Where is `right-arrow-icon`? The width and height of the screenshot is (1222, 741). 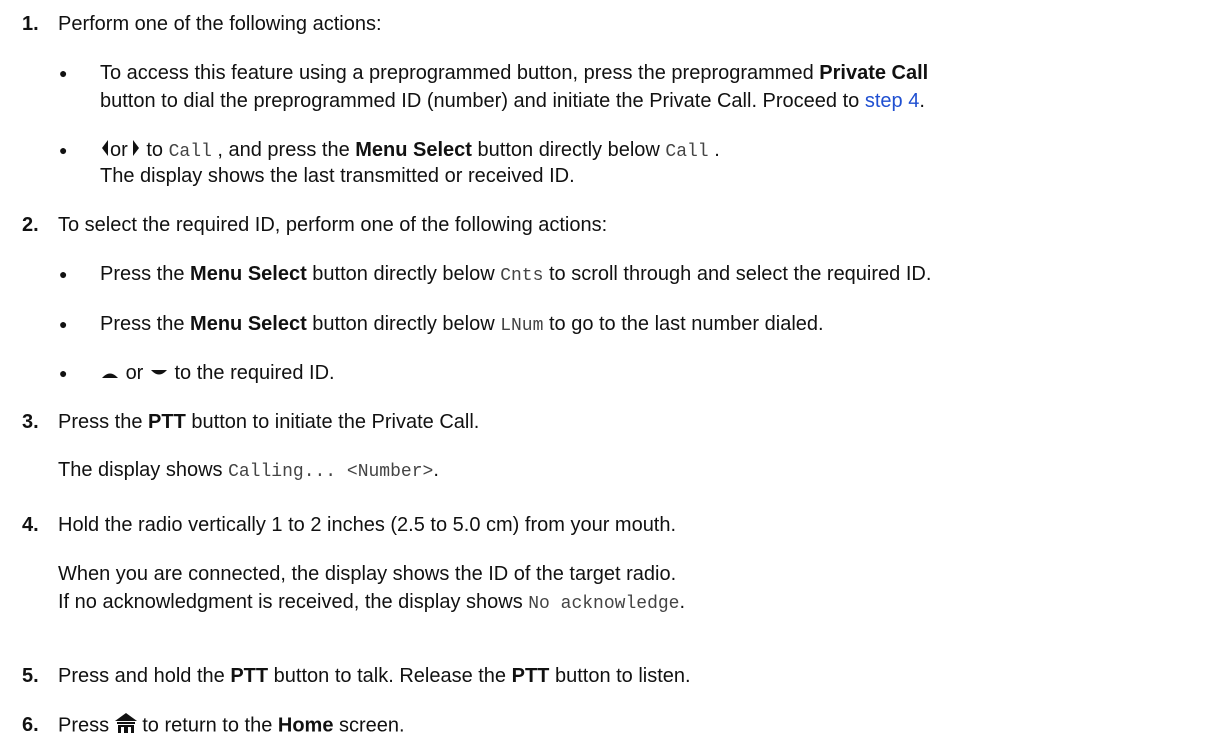 right-arrow-icon is located at coordinates (136, 151).